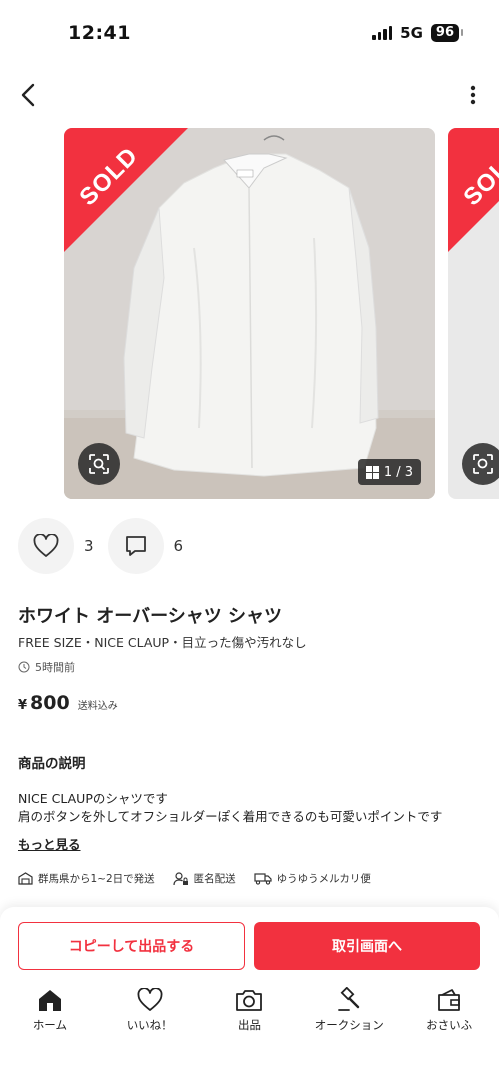  What do you see at coordinates (149, 1025) in the screenshot?
I see `tab-likes-label: いいね！` at bounding box center [149, 1025].